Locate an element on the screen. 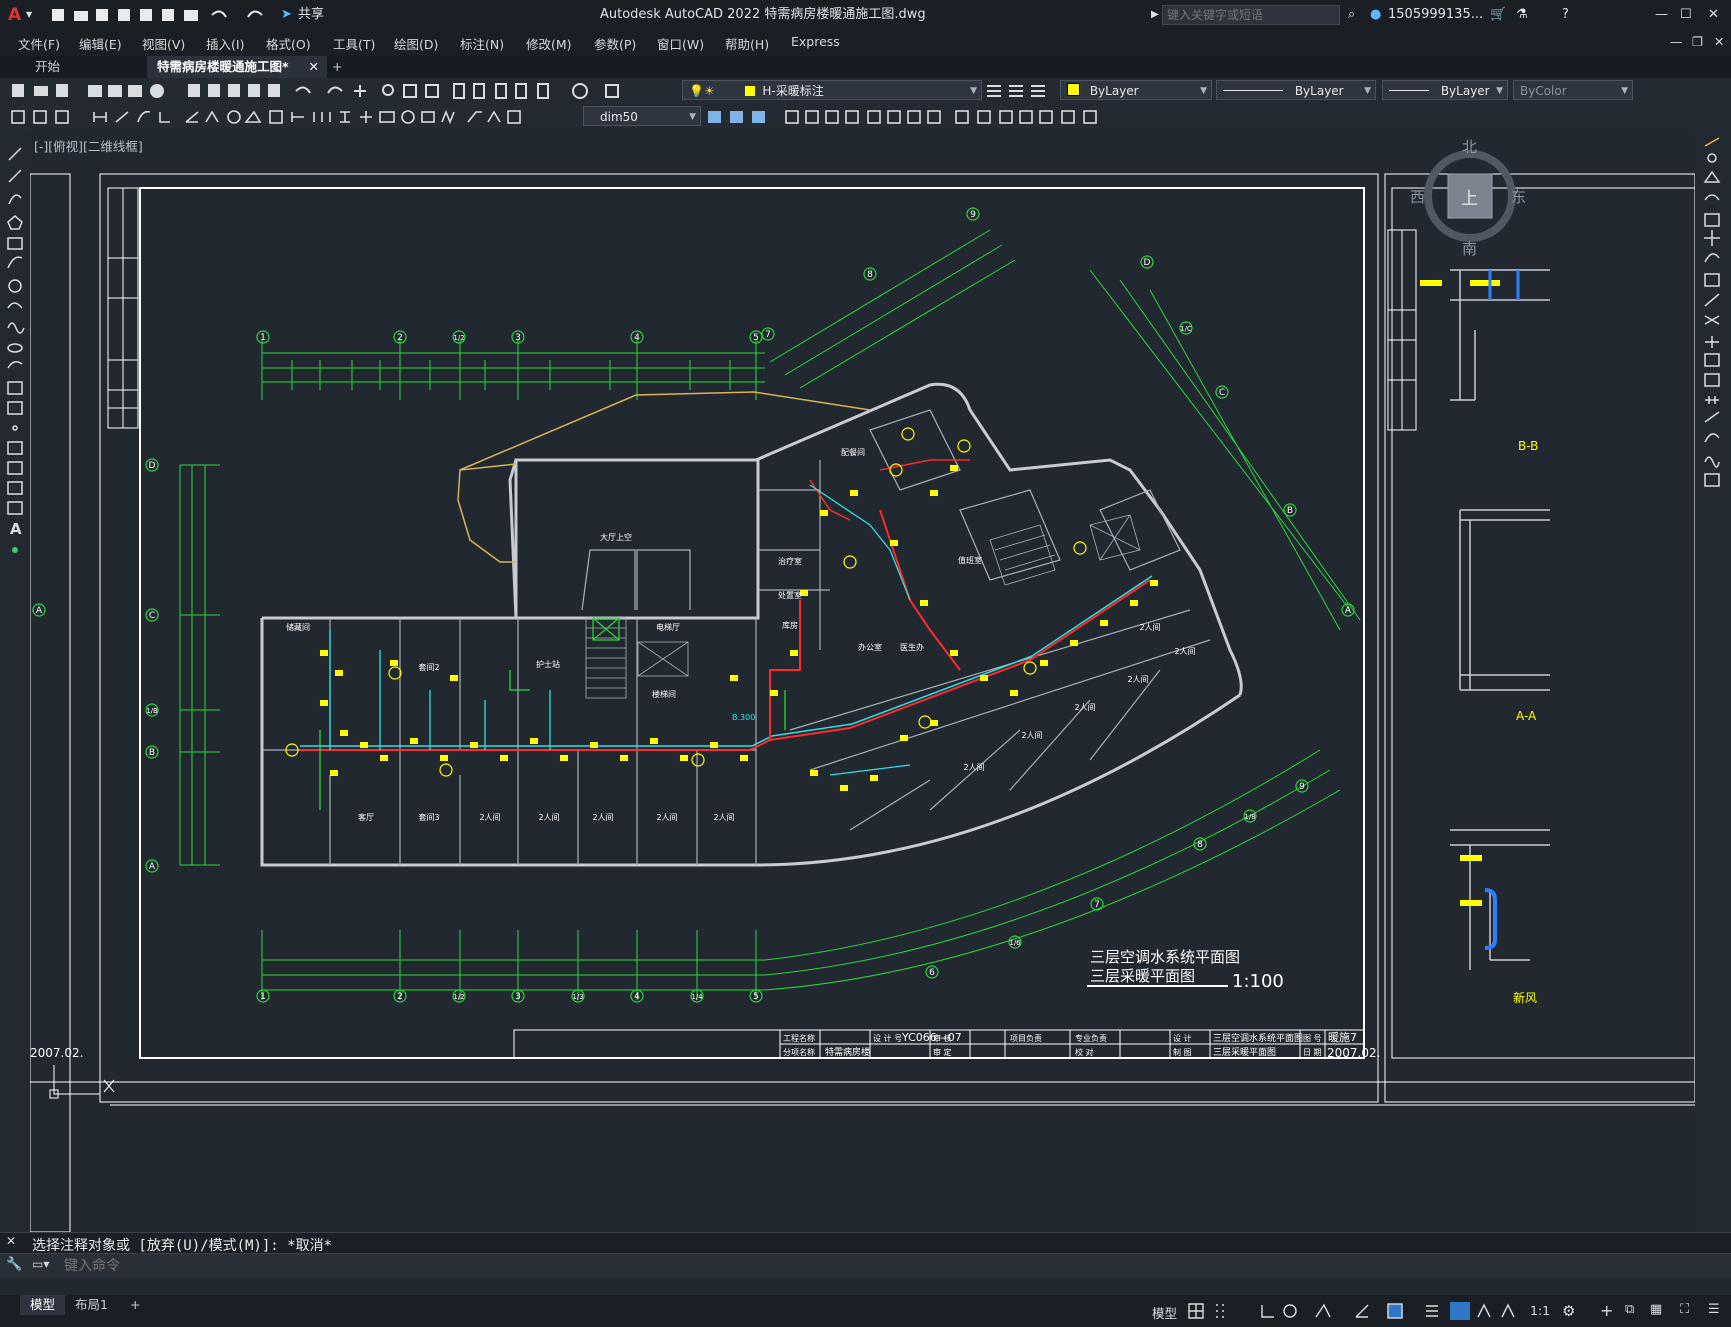 This screenshot has width=1731, height=1327. autodesk-app-icon: ⚗ is located at coordinates (1522, 15).